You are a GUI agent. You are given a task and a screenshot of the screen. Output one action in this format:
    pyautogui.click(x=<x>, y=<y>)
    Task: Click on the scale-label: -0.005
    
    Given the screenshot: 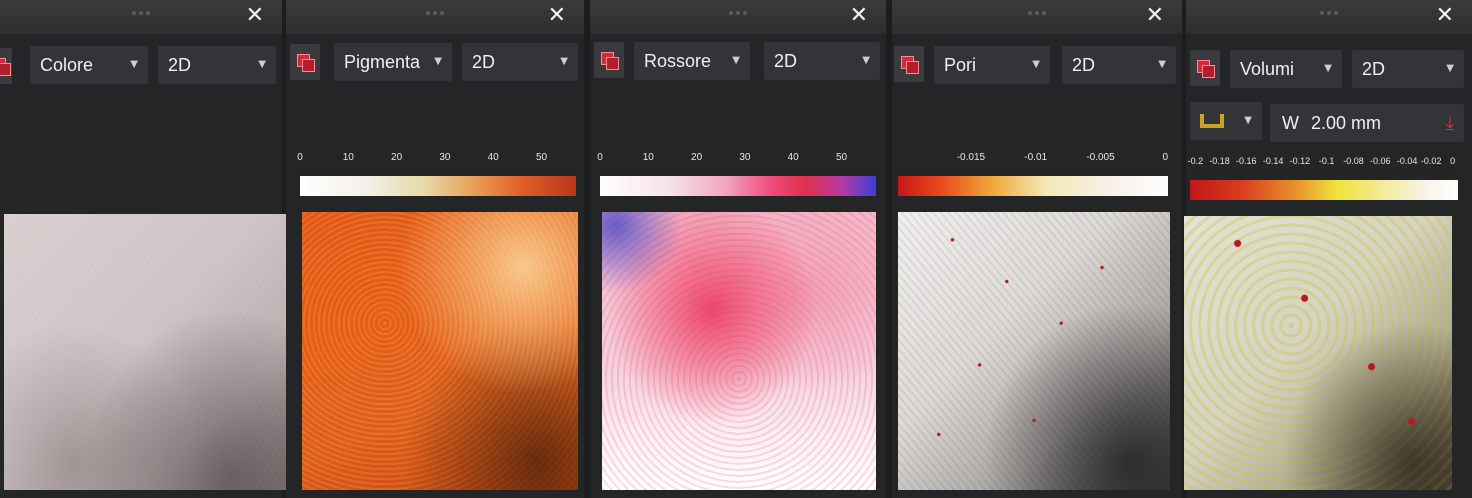 What is the action you would take?
    pyautogui.click(x=1100, y=157)
    